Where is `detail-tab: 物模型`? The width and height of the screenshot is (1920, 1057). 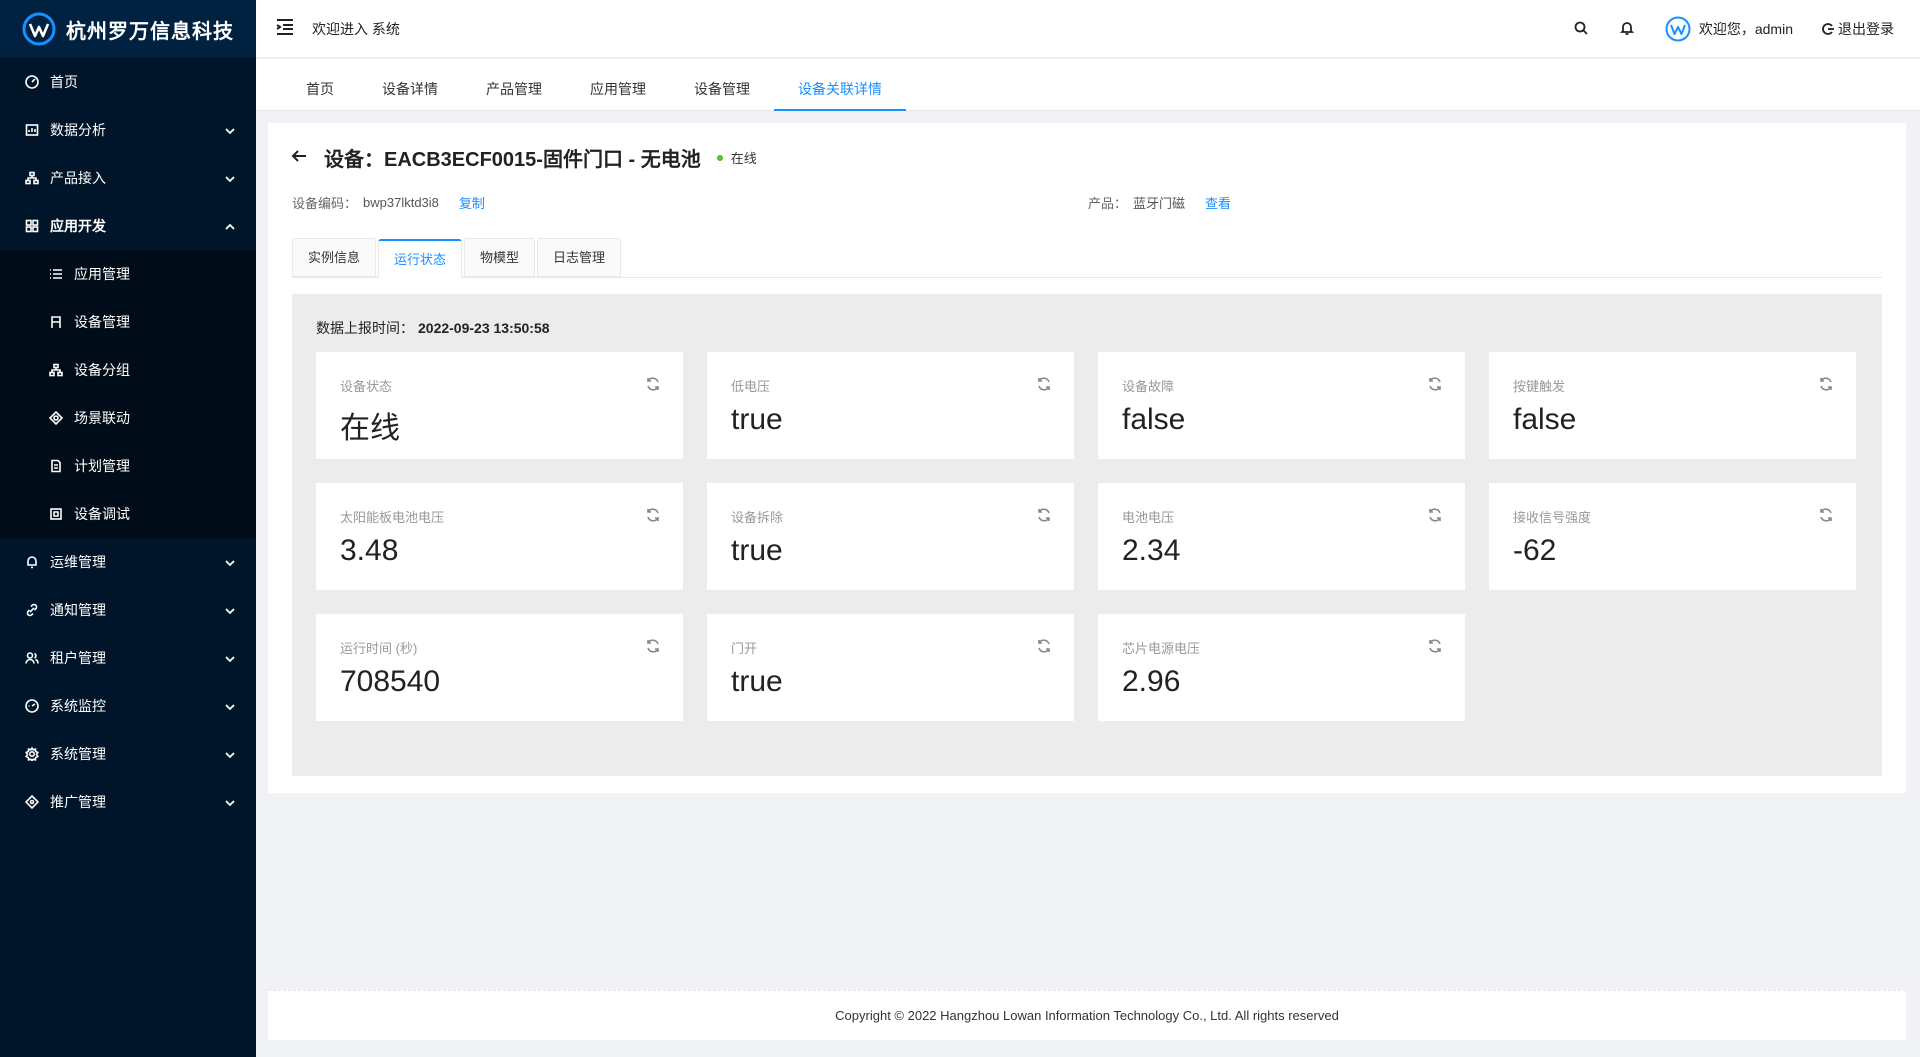
detail-tab: 物模型 is located at coordinates (500, 257).